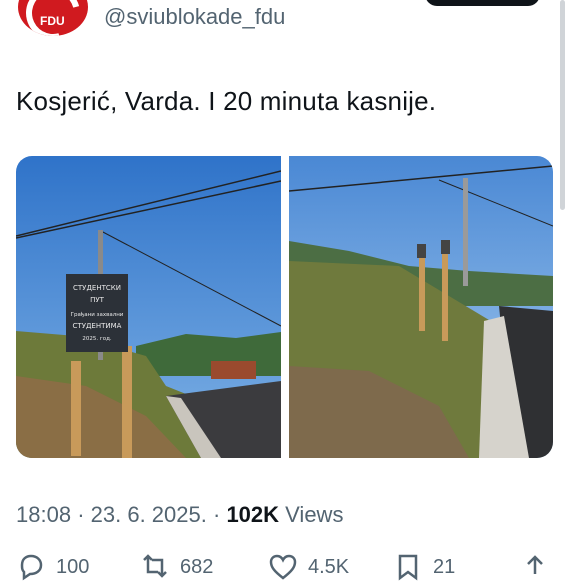 Image resolution: width=570 pixels, height=582 pixels. I want to click on repost-icon, so click(155, 566).